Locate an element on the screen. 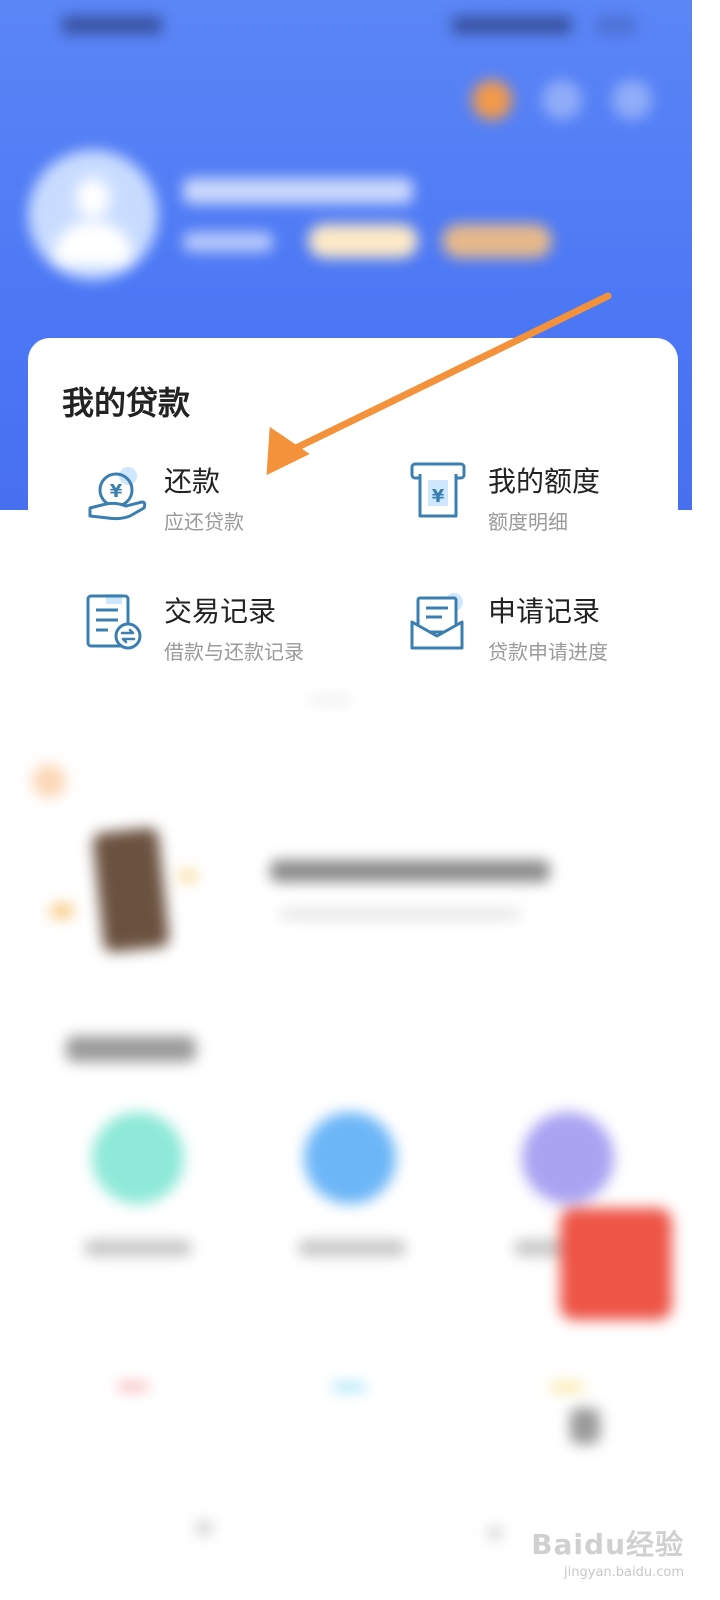 This screenshot has width=720, height=1600. baidu-watermark: Baidu经验 jingyan.baidu.com is located at coordinates (607, 1551).